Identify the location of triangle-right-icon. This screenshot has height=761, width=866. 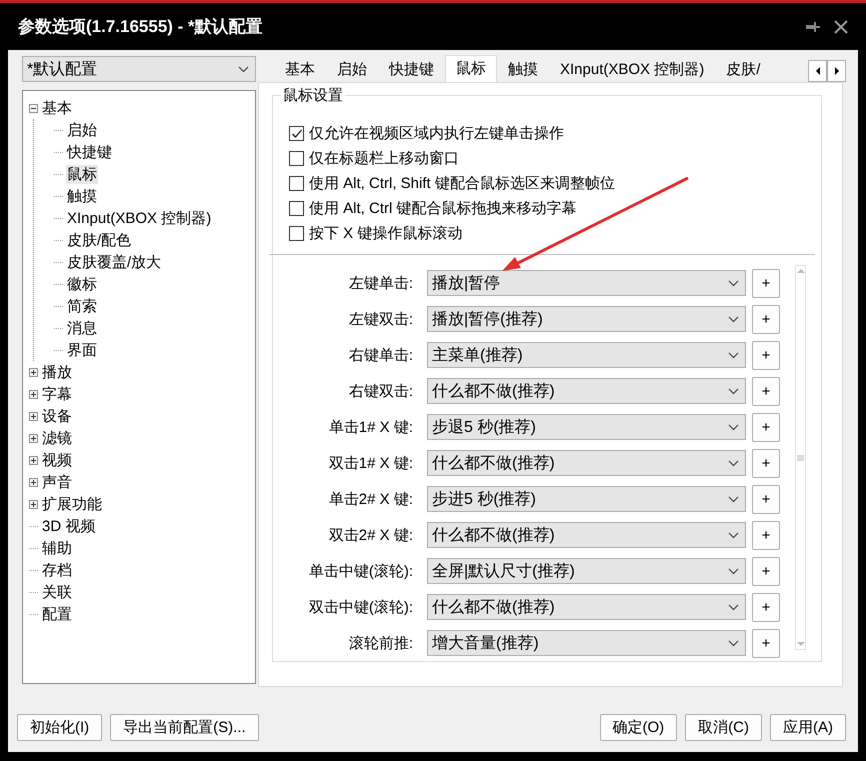
(836, 71).